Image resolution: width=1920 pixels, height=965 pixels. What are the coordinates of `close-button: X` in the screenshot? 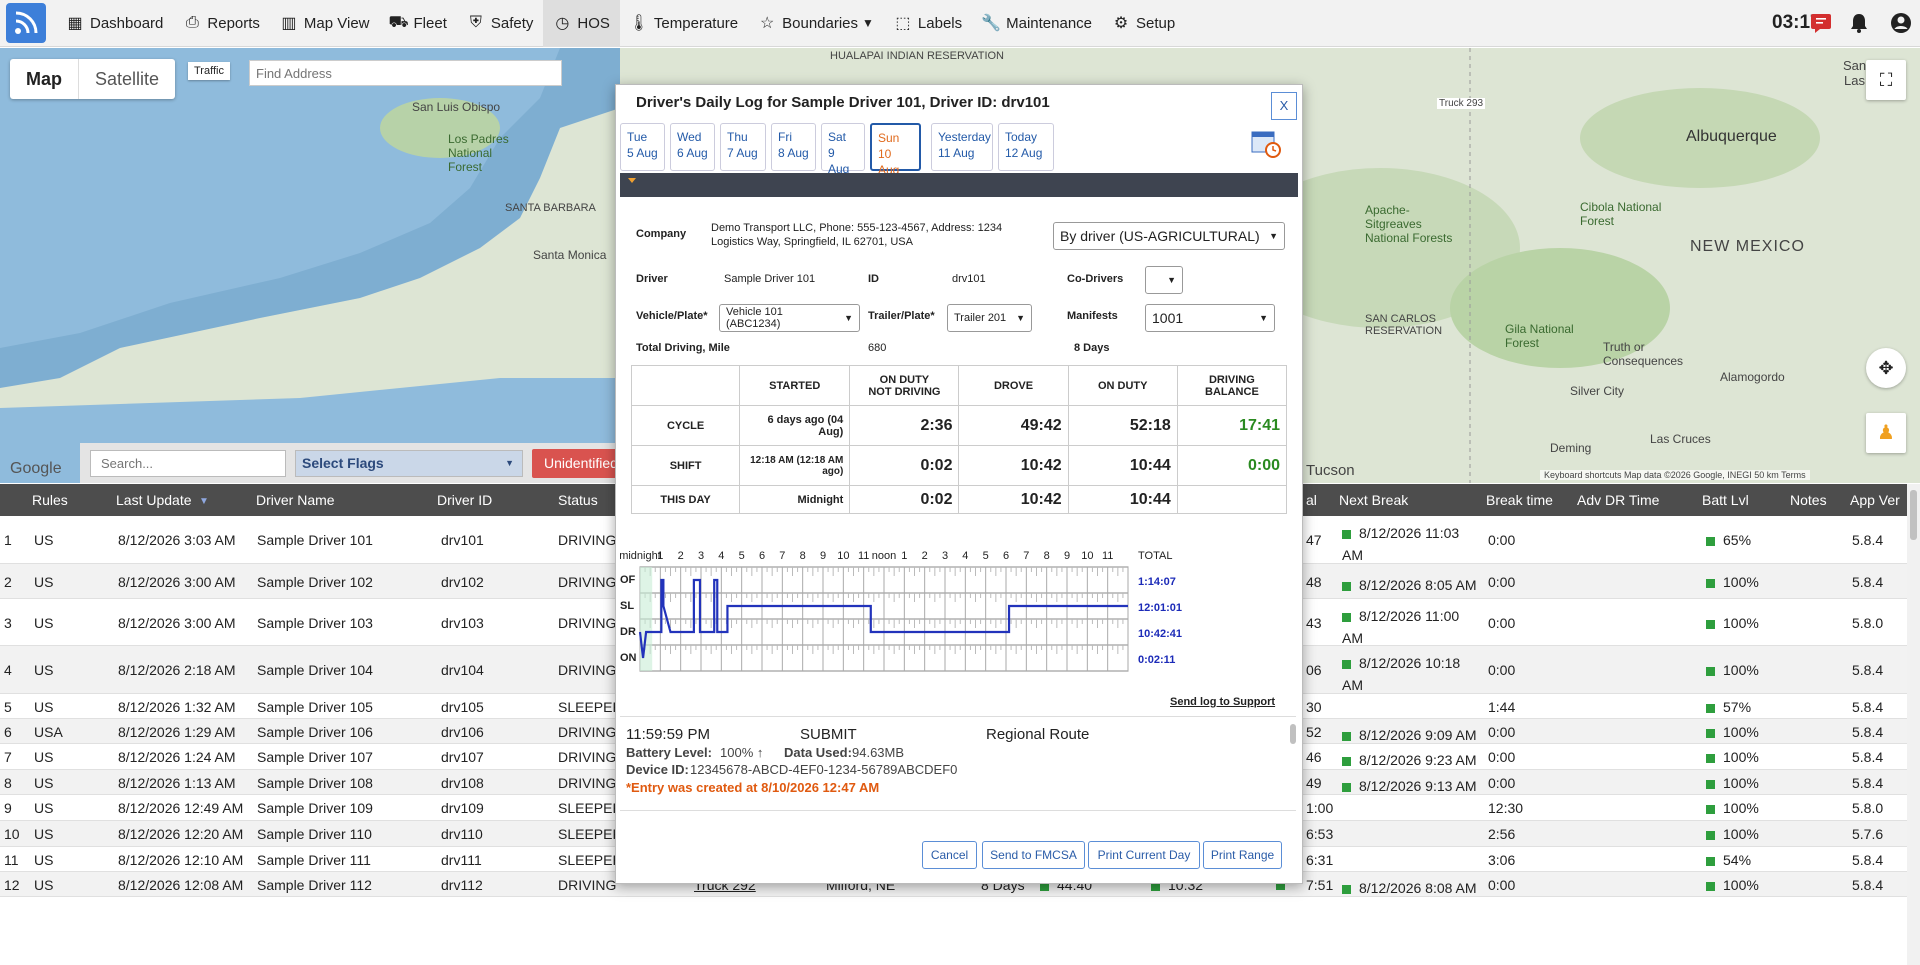 It's located at (1284, 106).